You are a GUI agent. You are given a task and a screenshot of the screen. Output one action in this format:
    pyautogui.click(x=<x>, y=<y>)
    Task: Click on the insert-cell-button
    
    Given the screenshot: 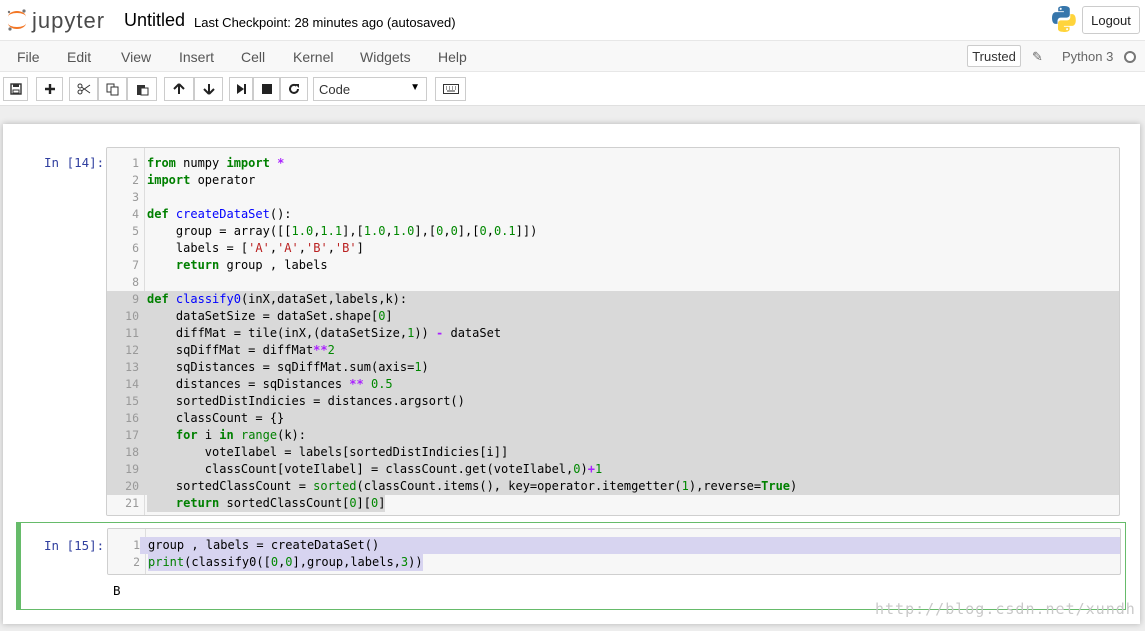 What is the action you would take?
    pyautogui.click(x=49, y=89)
    